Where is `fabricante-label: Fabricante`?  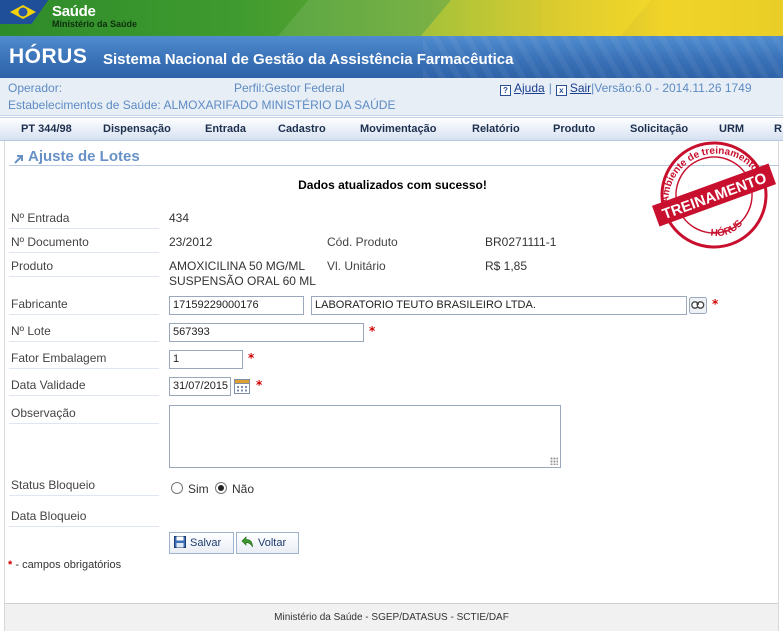
fabricante-label: Fabricante is located at coordinates (39, 304).